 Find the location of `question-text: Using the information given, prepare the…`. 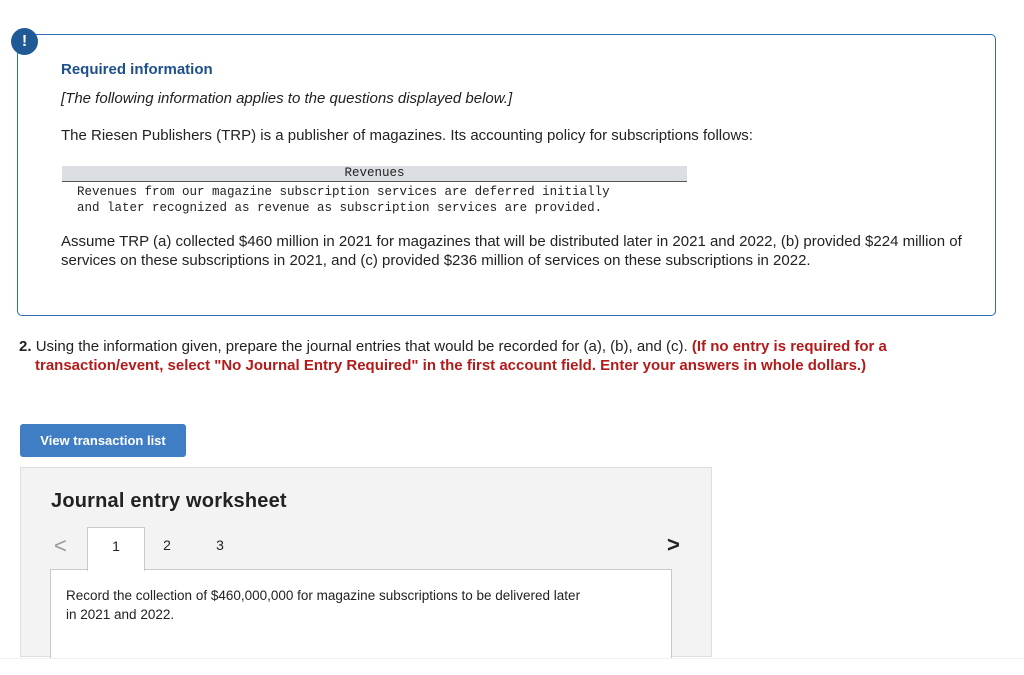

question-text: Using the information given, prepare the… is located at coordinates (361, 346).